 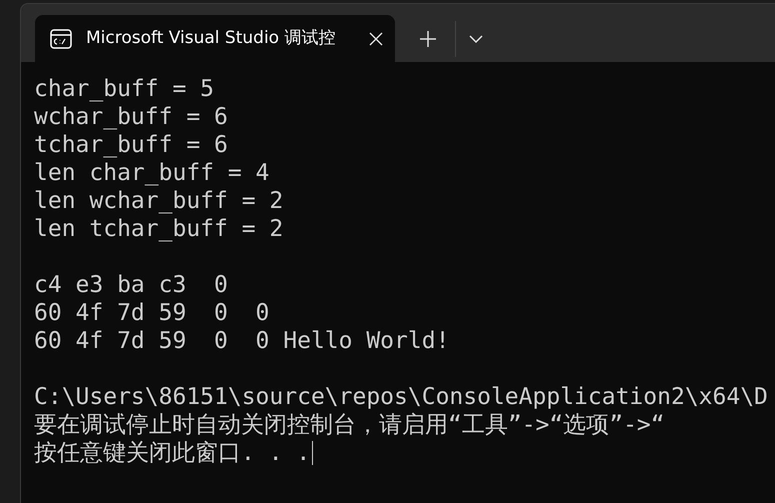 I want to click on console-line: c4 e3 ba c3 0, so click(x=131, y=285).